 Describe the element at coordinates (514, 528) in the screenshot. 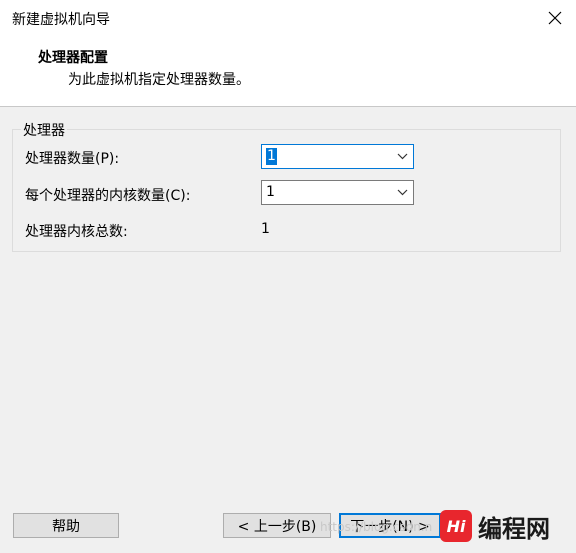

I see `logo-text: 编程网` at that location.